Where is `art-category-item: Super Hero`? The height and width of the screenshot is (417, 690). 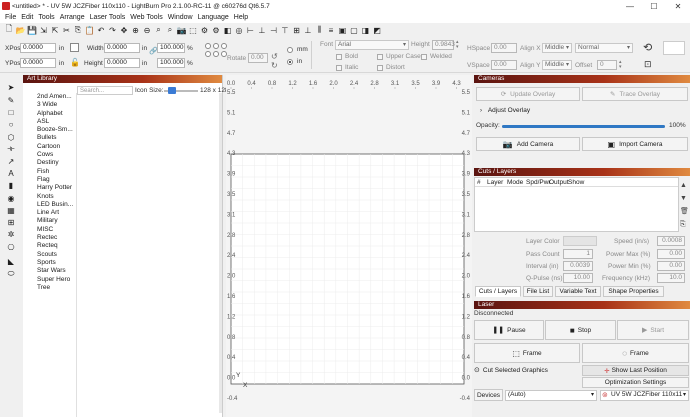
art-category-item: Super Hero is located at coordinates (49, 280).